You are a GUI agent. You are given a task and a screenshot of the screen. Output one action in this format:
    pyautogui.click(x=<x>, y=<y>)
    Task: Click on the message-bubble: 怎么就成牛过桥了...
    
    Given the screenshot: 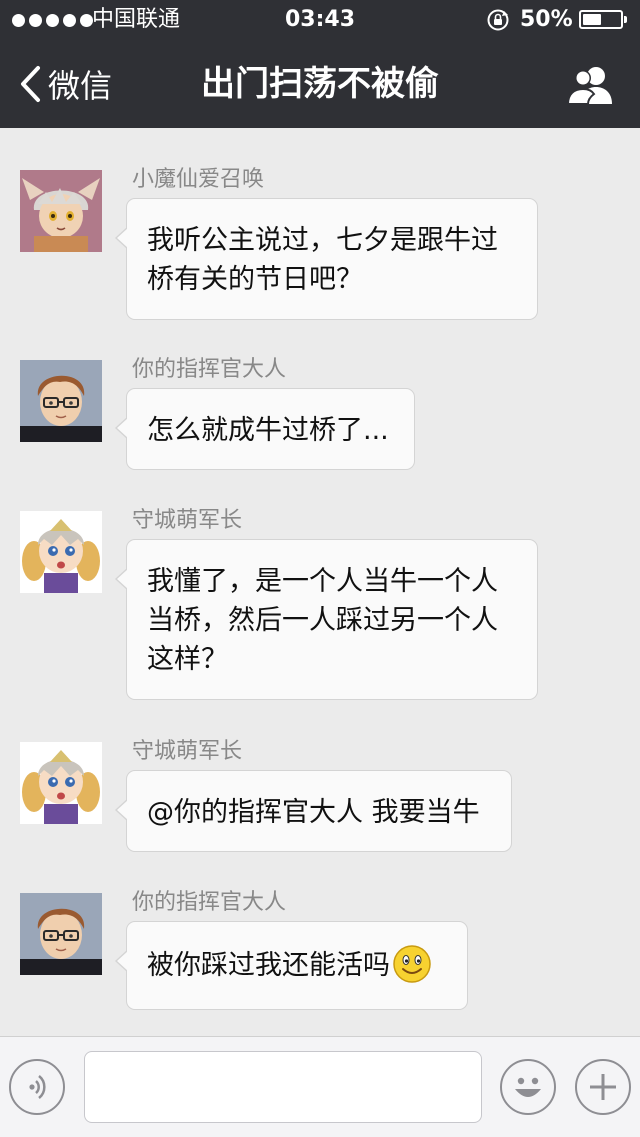 What is the action you would take?
    pyautogui.click(x=265, y=429)
    